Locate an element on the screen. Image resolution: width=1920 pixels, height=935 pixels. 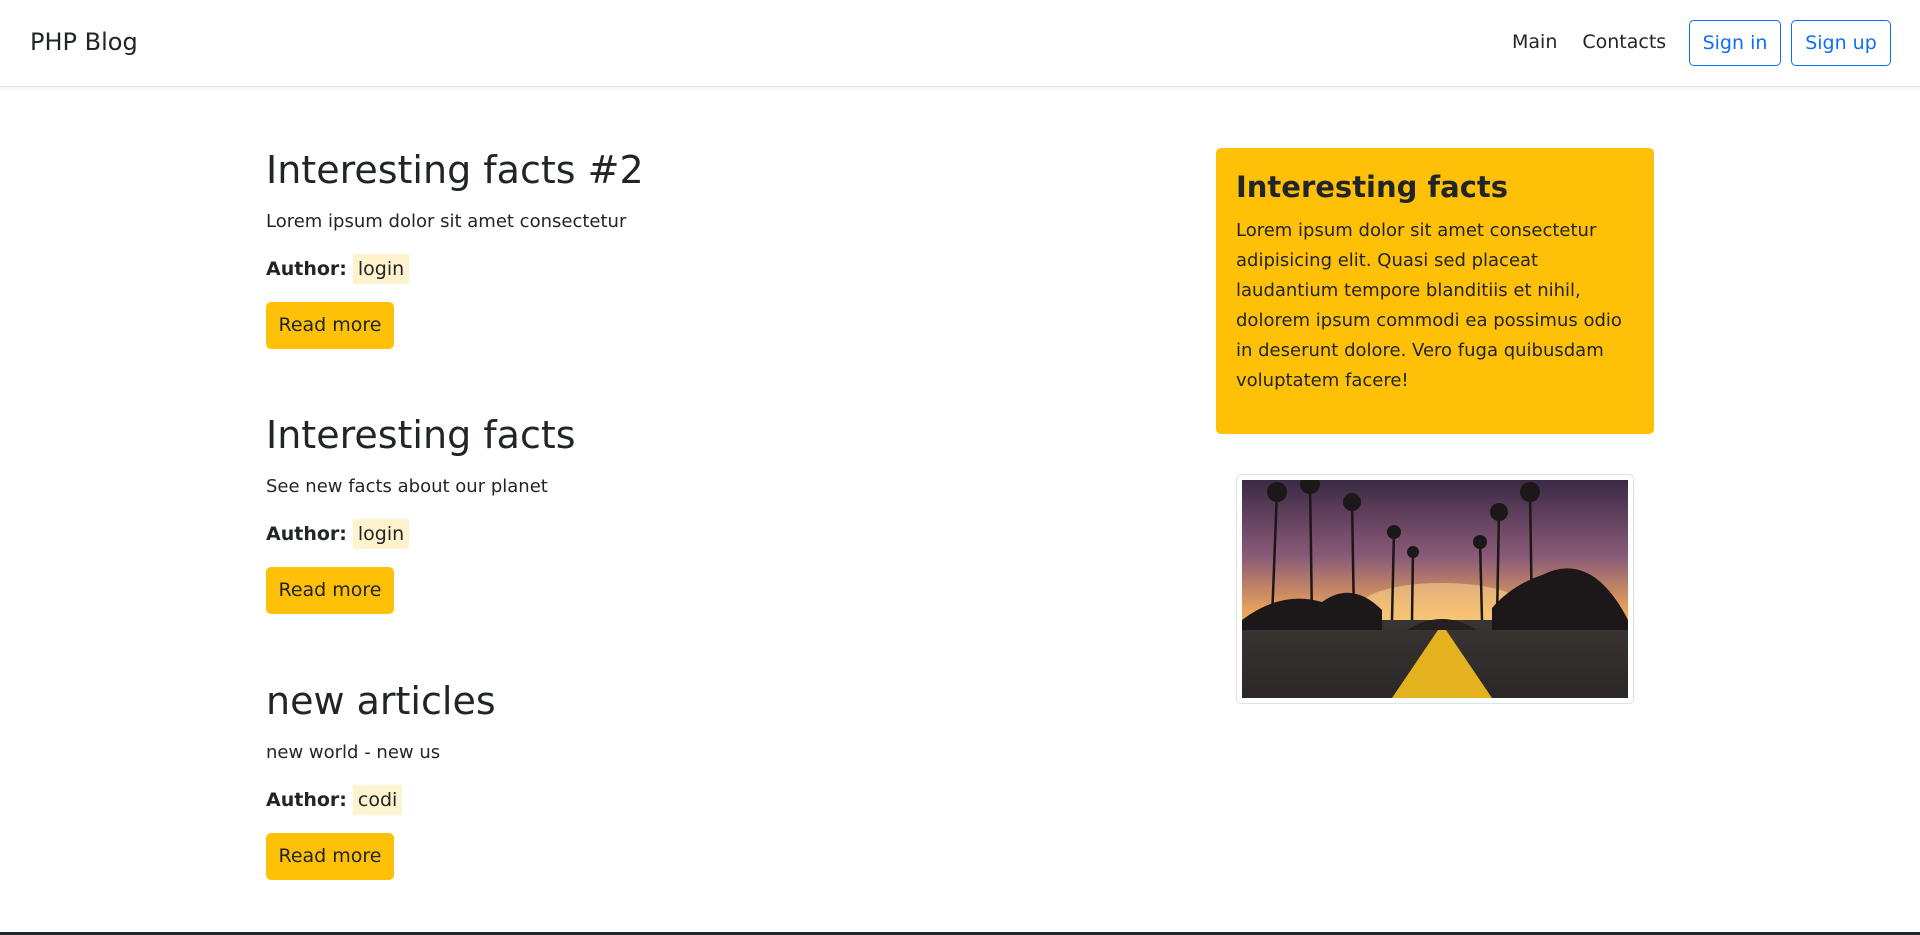
author-name: codi is located at coordinates (377, 799).